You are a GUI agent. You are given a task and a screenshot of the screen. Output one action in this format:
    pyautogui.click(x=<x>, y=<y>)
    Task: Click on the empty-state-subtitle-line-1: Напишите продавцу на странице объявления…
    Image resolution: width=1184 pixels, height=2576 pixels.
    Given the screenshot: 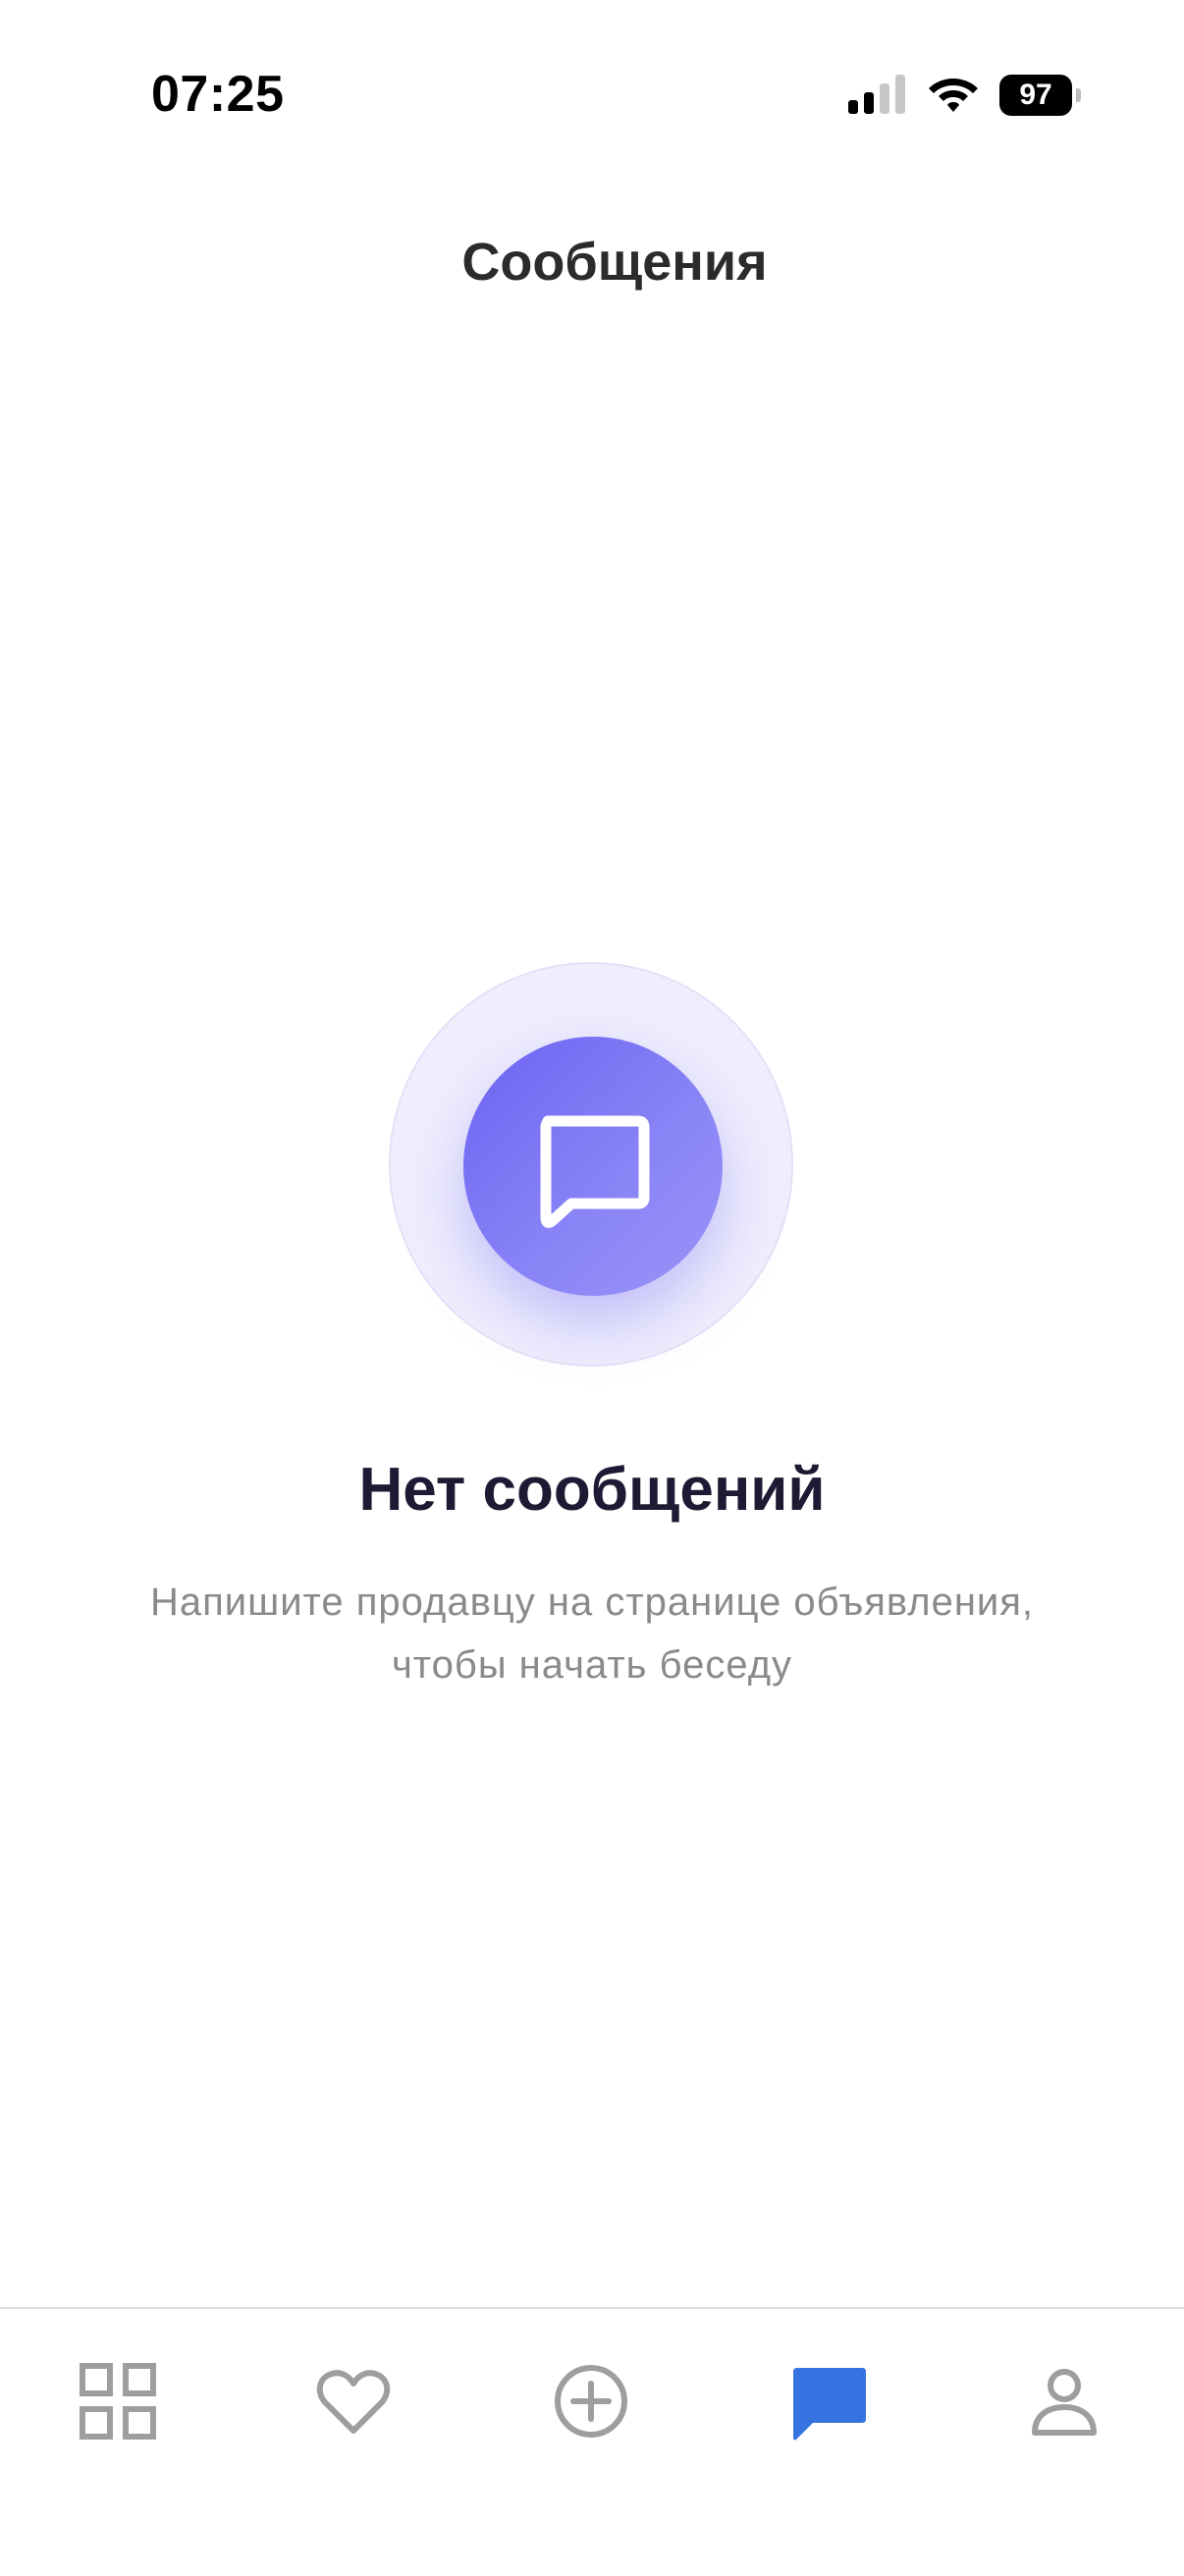 What is the action you would take?
    pyautogui.click(x=592, y=1602)
    